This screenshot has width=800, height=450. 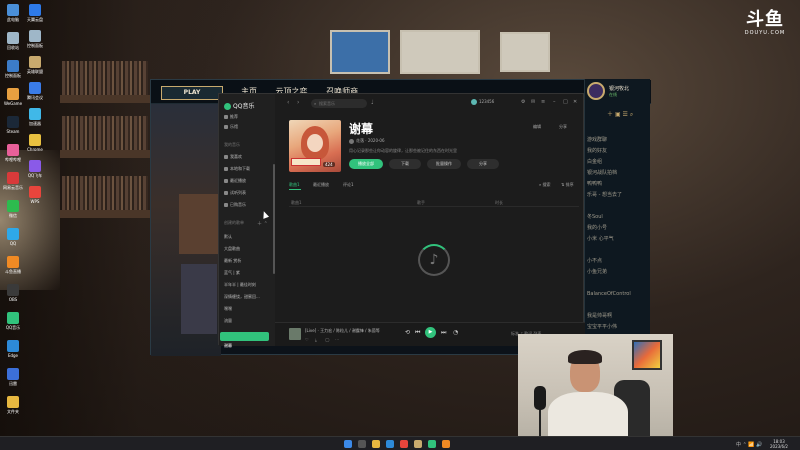 I want to click on sidebar-item-library: 乐馆, so click(x=231, y=127).